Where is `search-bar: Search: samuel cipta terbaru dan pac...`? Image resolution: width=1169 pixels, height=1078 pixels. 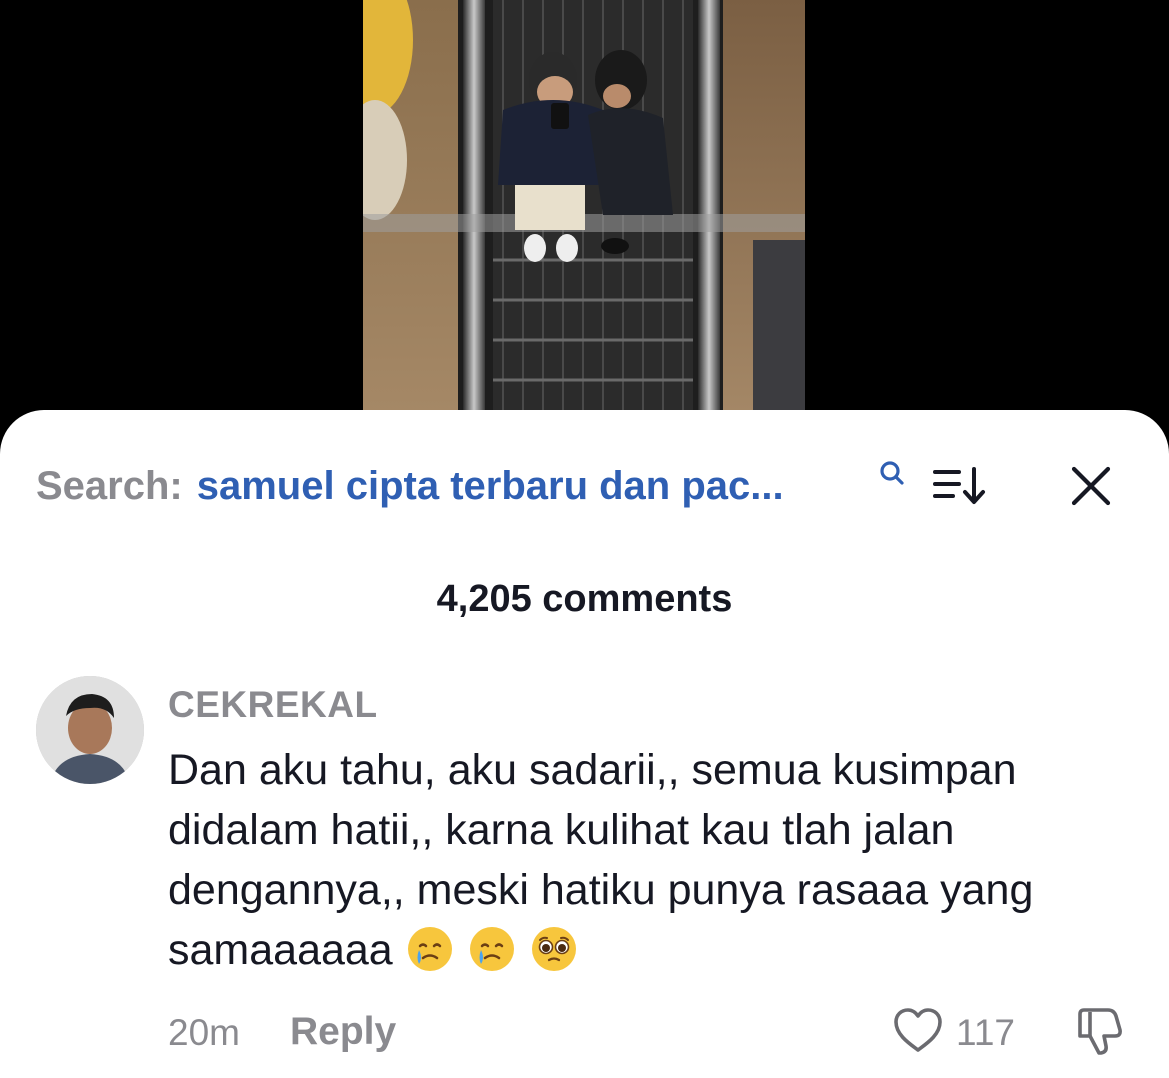 search-bar: Search: samuel cipta terbaru dan pac... is located at coordinates (440, 486).